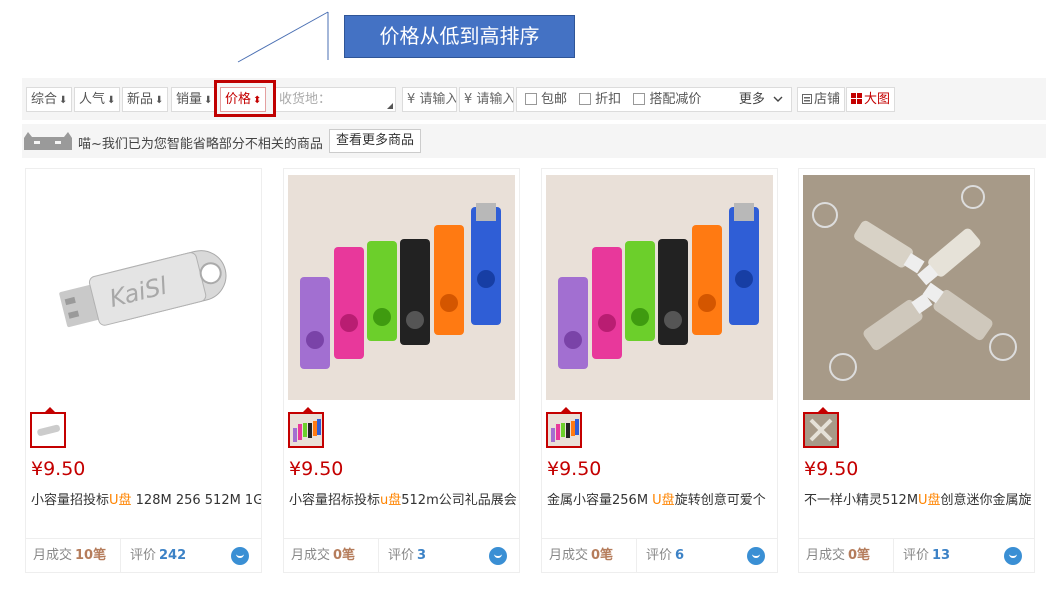 This screenshot has width=1062, height=600. I want to click on price-sort-highlight, so click(245, 98).